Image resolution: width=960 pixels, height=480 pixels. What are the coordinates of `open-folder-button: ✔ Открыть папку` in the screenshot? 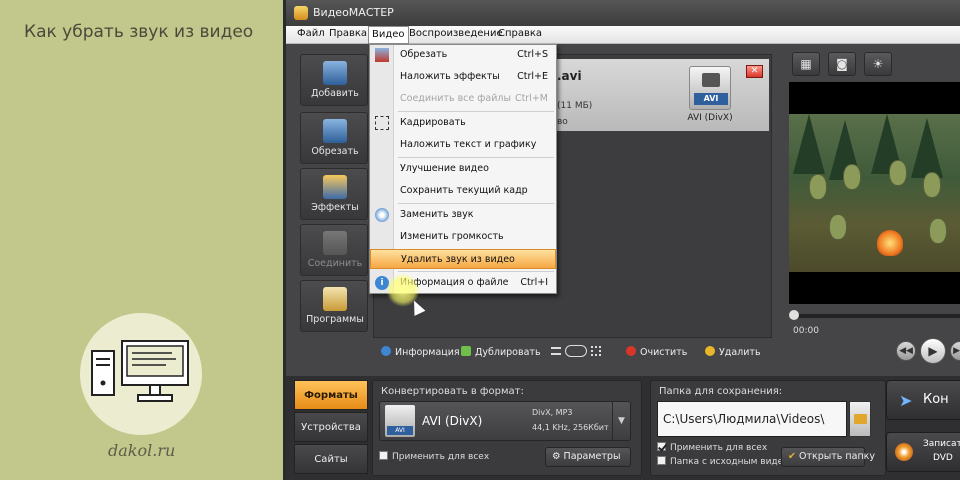 It's located at (828, 457).